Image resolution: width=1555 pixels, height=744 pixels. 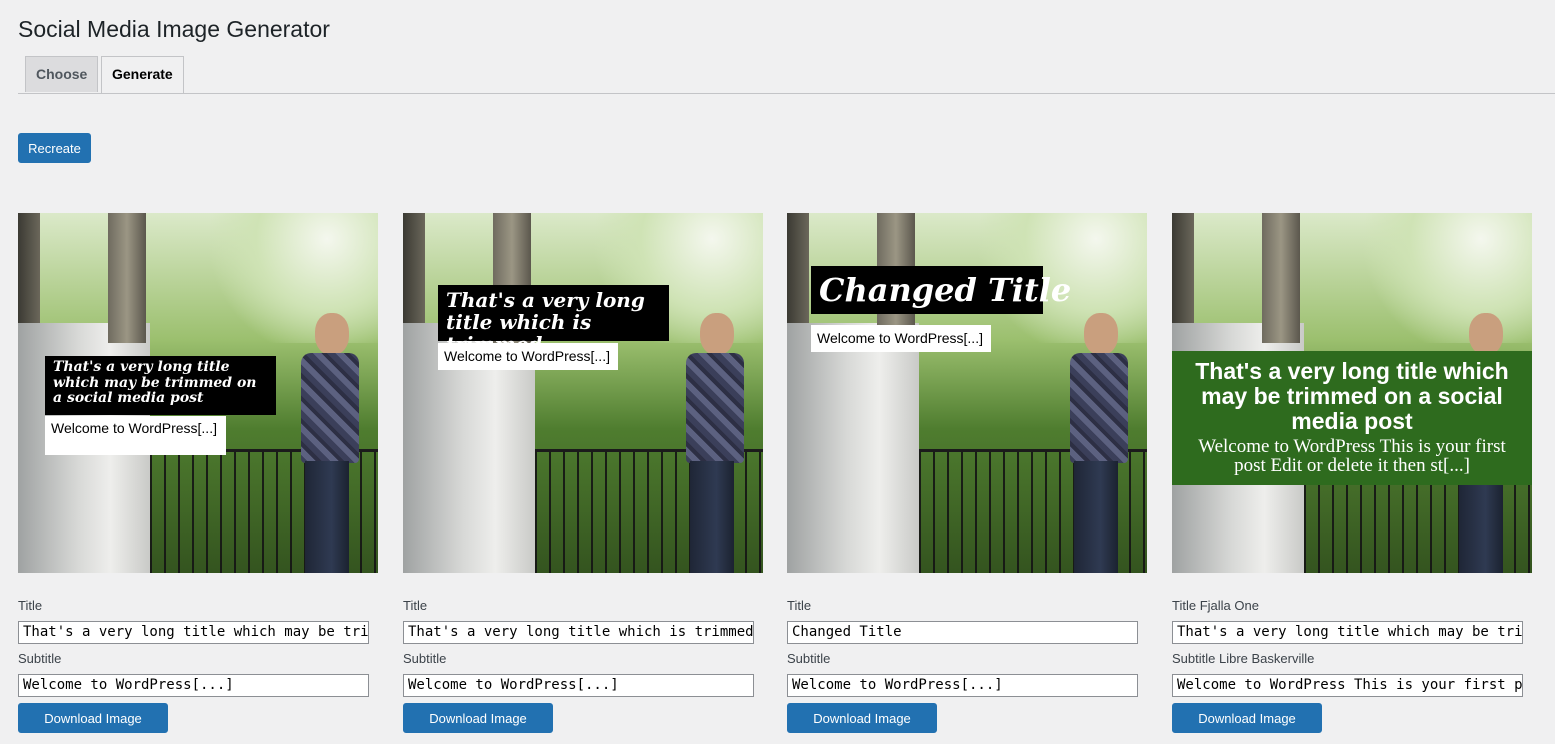 I want to click on recreate-button: Recreate, so click(x=54, y=148).